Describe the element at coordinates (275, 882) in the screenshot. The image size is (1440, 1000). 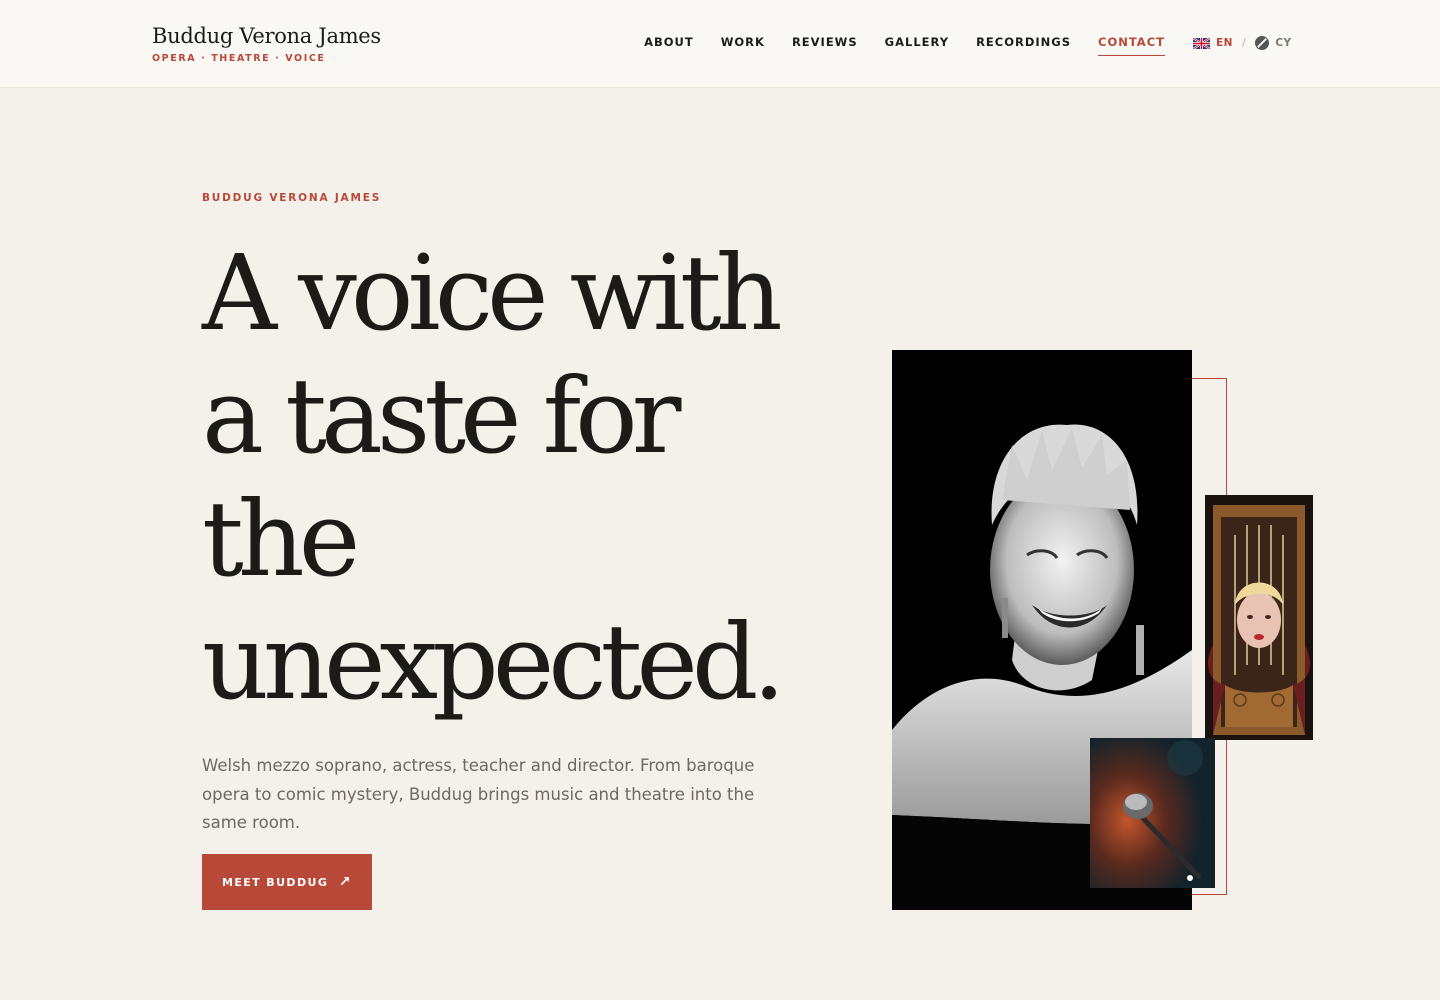
I see `cta-label: MEET BUDDUG` at that location.